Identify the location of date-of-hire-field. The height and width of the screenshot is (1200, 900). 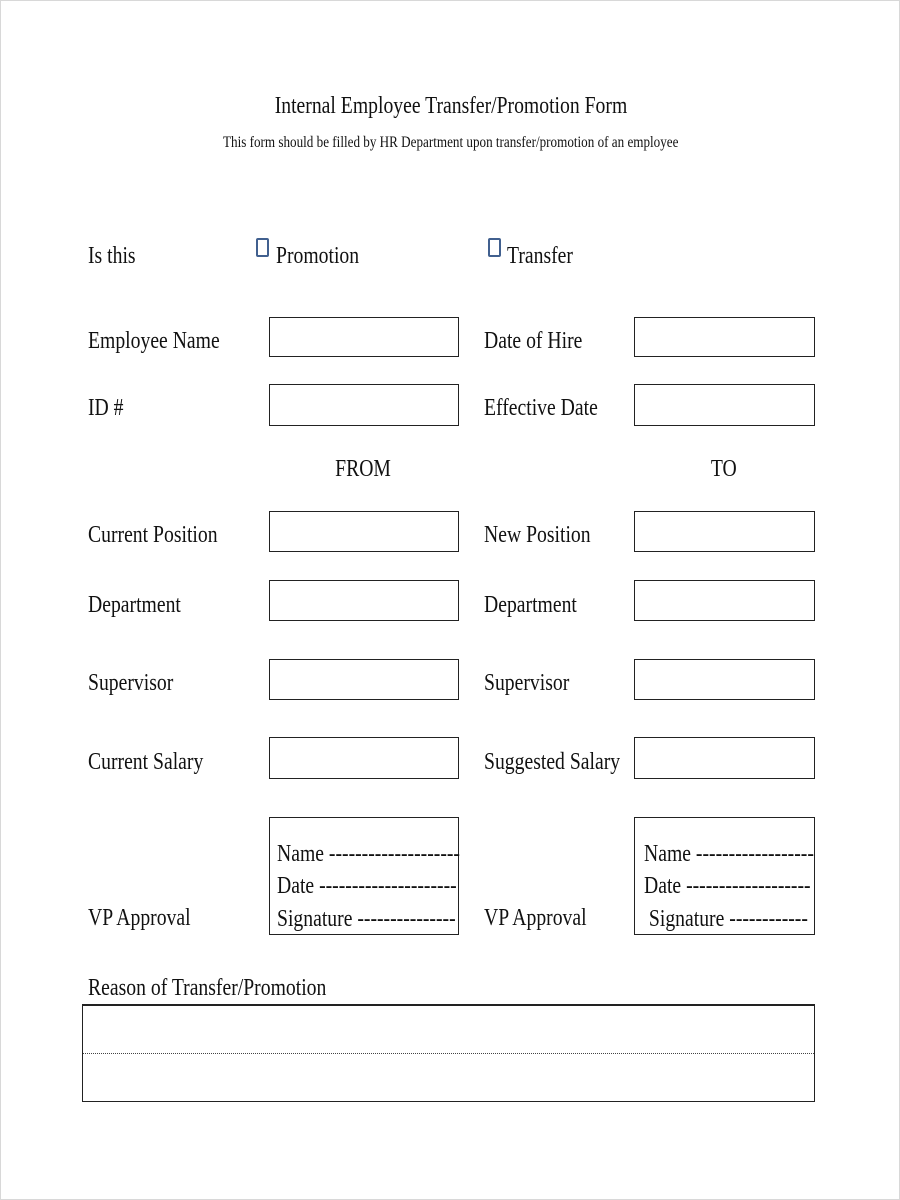
(724, 337).